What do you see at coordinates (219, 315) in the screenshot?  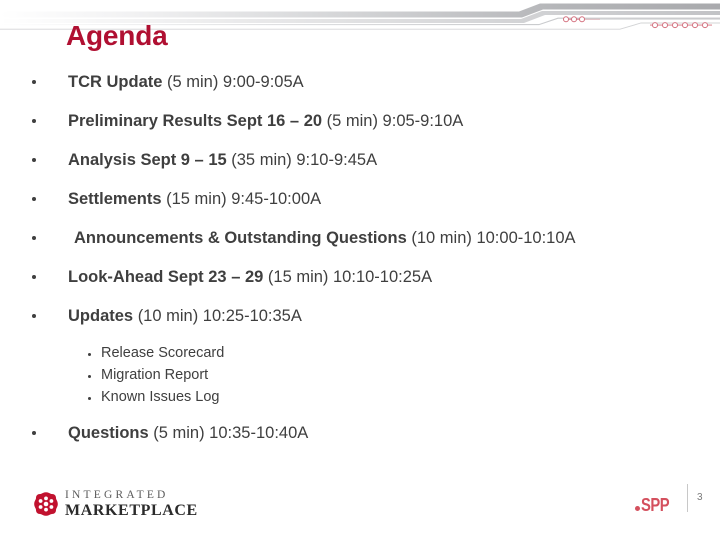 I see `agenda-item-trail: (10 min) 10:25-10:35A` at bounding box center [219, 315].